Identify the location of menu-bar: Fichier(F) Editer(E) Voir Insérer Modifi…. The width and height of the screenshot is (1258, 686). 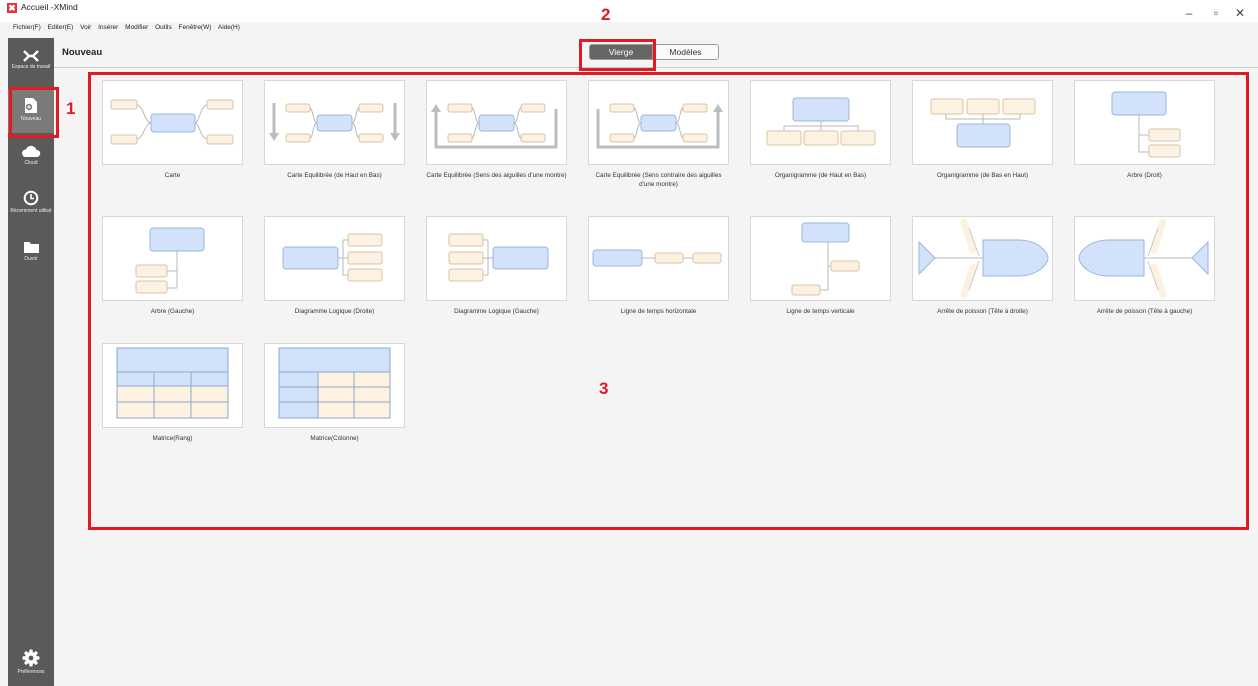
(129, 30).